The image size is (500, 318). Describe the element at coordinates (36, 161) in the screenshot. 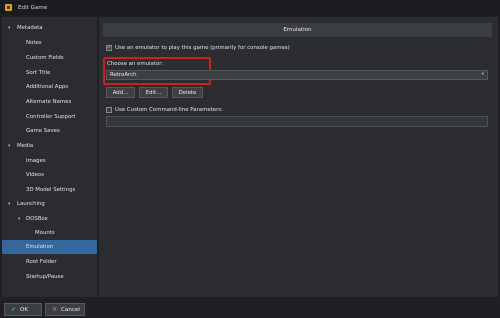

I see `sidebar-item-label: Images` at that location.